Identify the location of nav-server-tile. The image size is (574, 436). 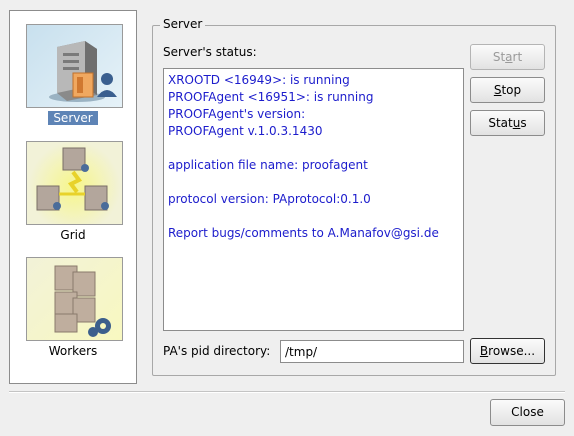
(74, 66).